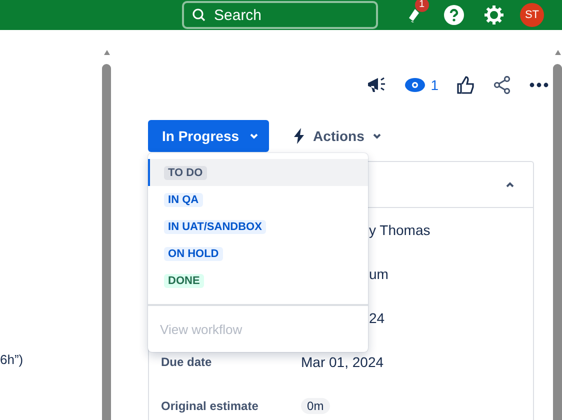 Image resolution: width=562 pixels, height=420 pixels. I want to click on estimate-value: 0m, so click(315, 406).